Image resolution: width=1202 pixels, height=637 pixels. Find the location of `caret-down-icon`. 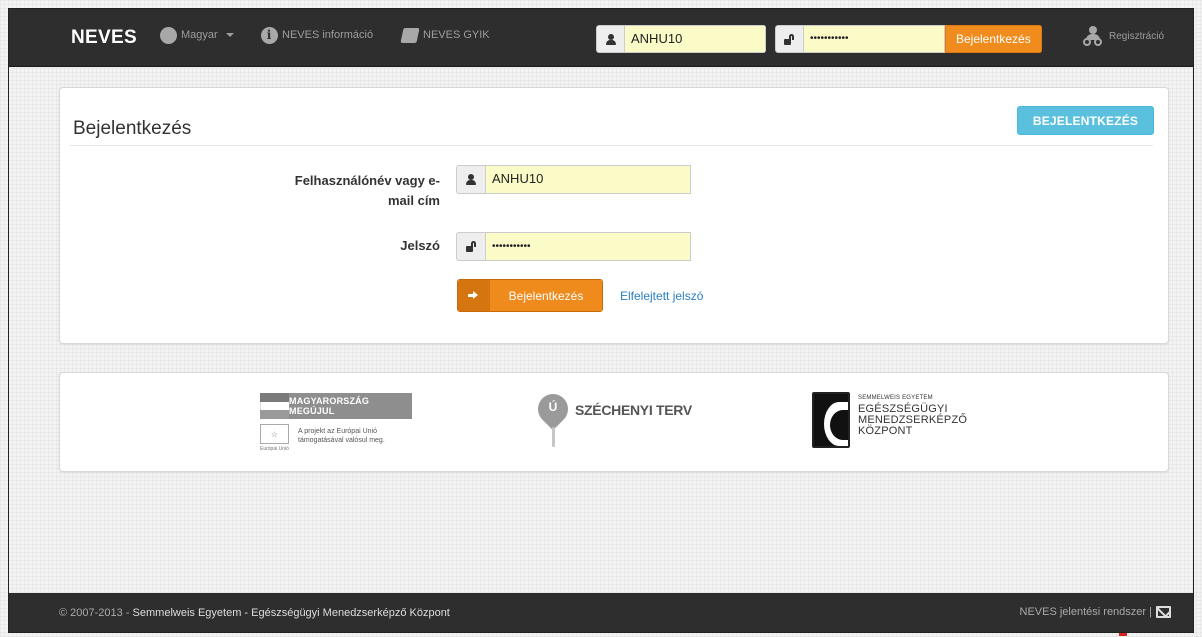

caret-down-icon is located at coordinates (229, 35).